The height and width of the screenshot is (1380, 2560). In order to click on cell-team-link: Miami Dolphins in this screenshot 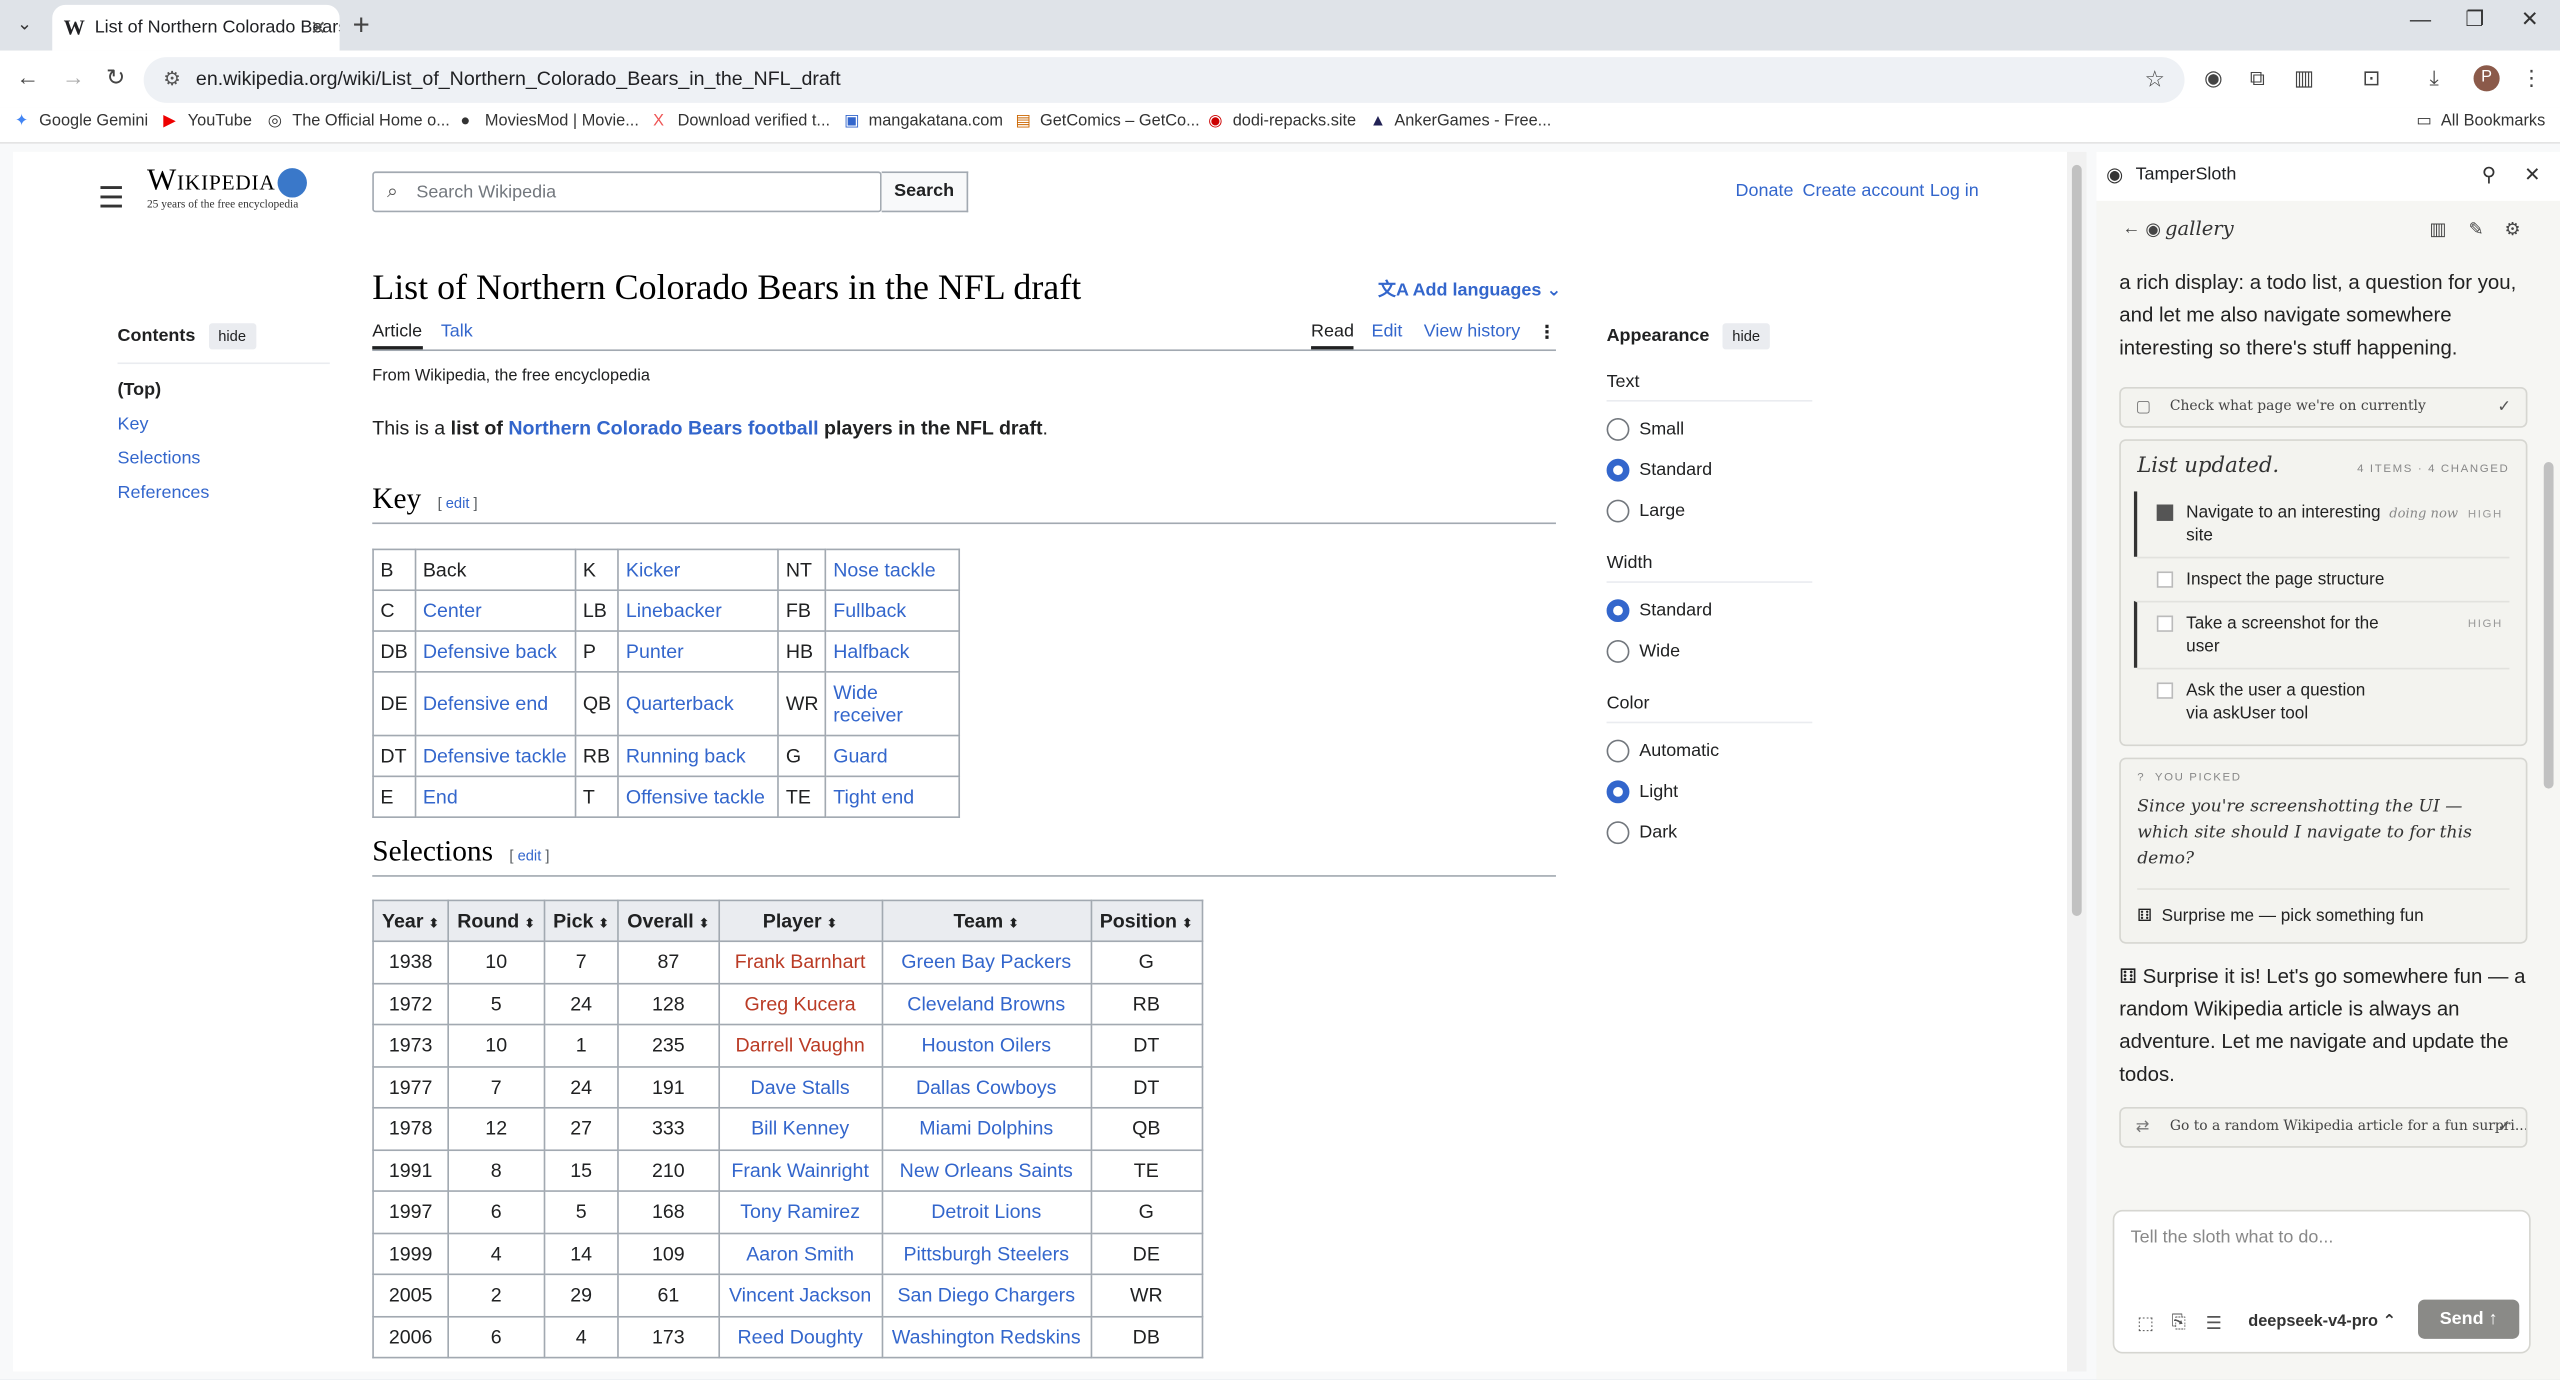, I will do `click(986, 1128)`.